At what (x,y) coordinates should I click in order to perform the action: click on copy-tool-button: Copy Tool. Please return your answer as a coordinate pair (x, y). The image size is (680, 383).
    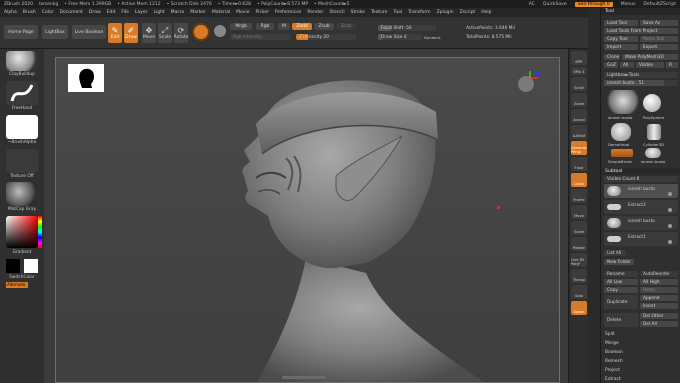
    Looking at the image, I should click on (621, 39).